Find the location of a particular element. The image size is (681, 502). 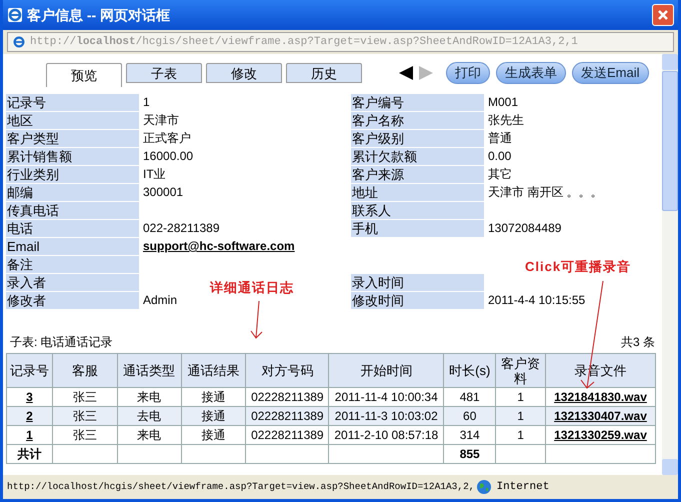

close-icon is located at coordinates (663, 15).